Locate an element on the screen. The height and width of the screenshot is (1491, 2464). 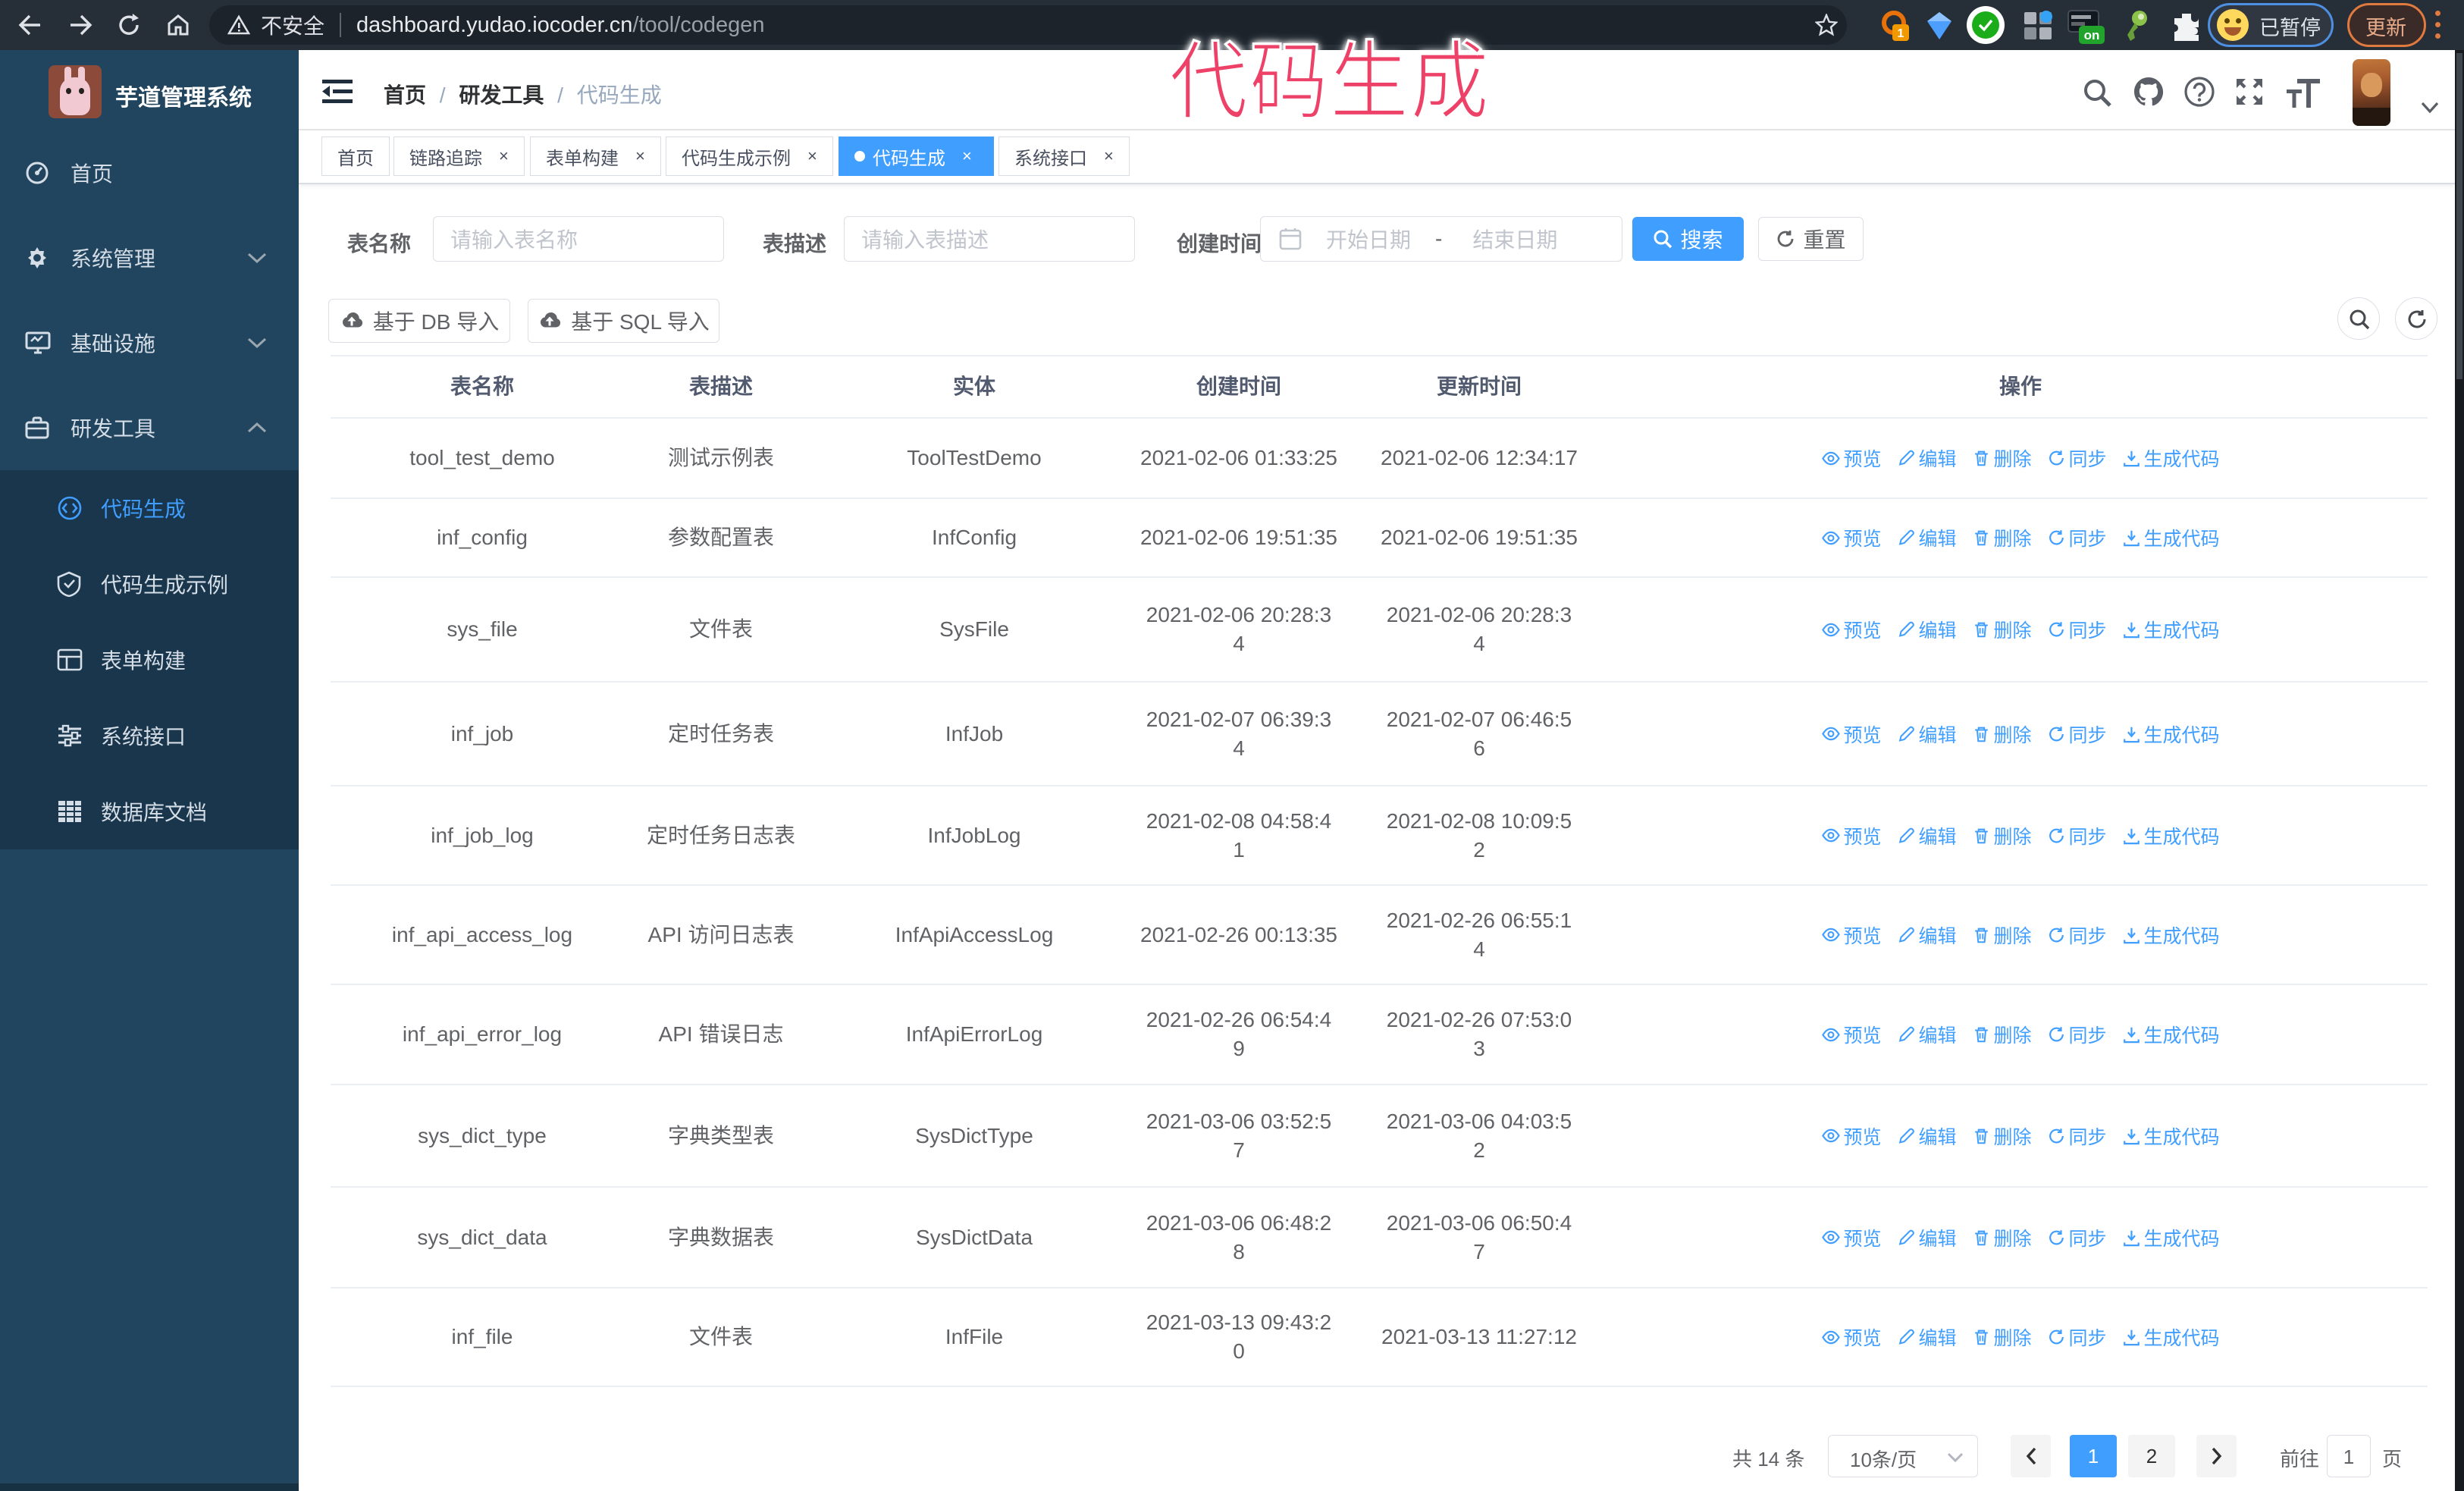
svg-text: 1 is located at coordinates (1901, 33).